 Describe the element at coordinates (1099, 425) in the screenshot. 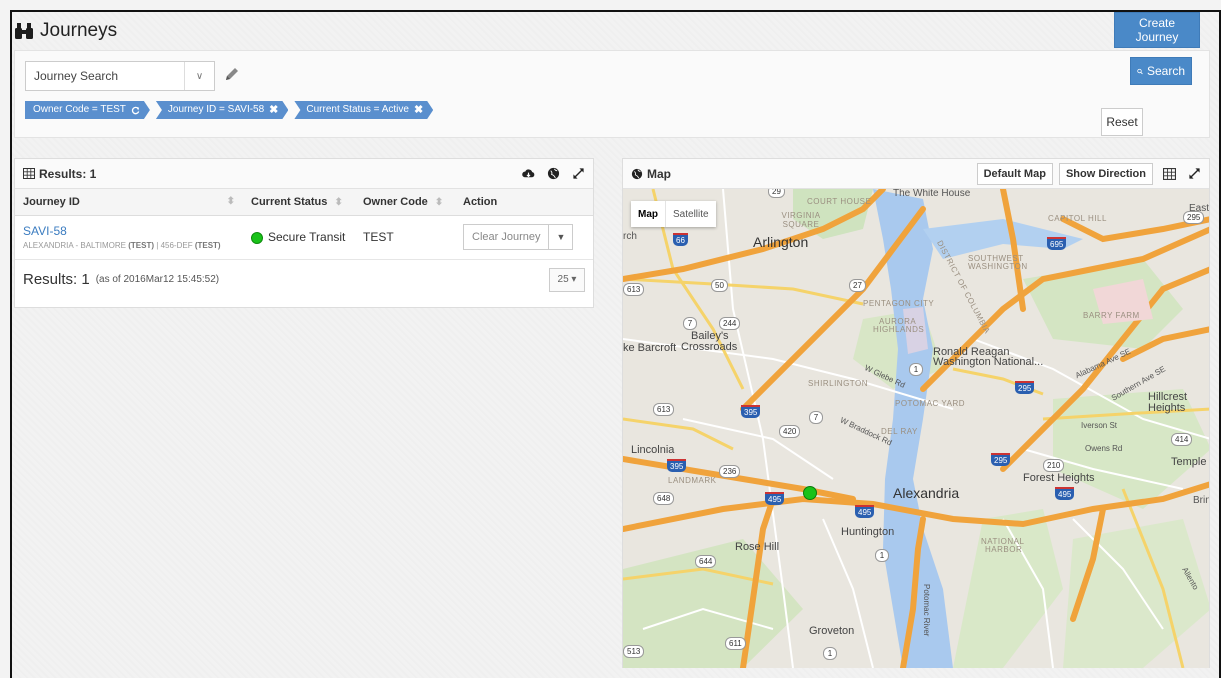

I see `map-label: Iverson St` at that location.